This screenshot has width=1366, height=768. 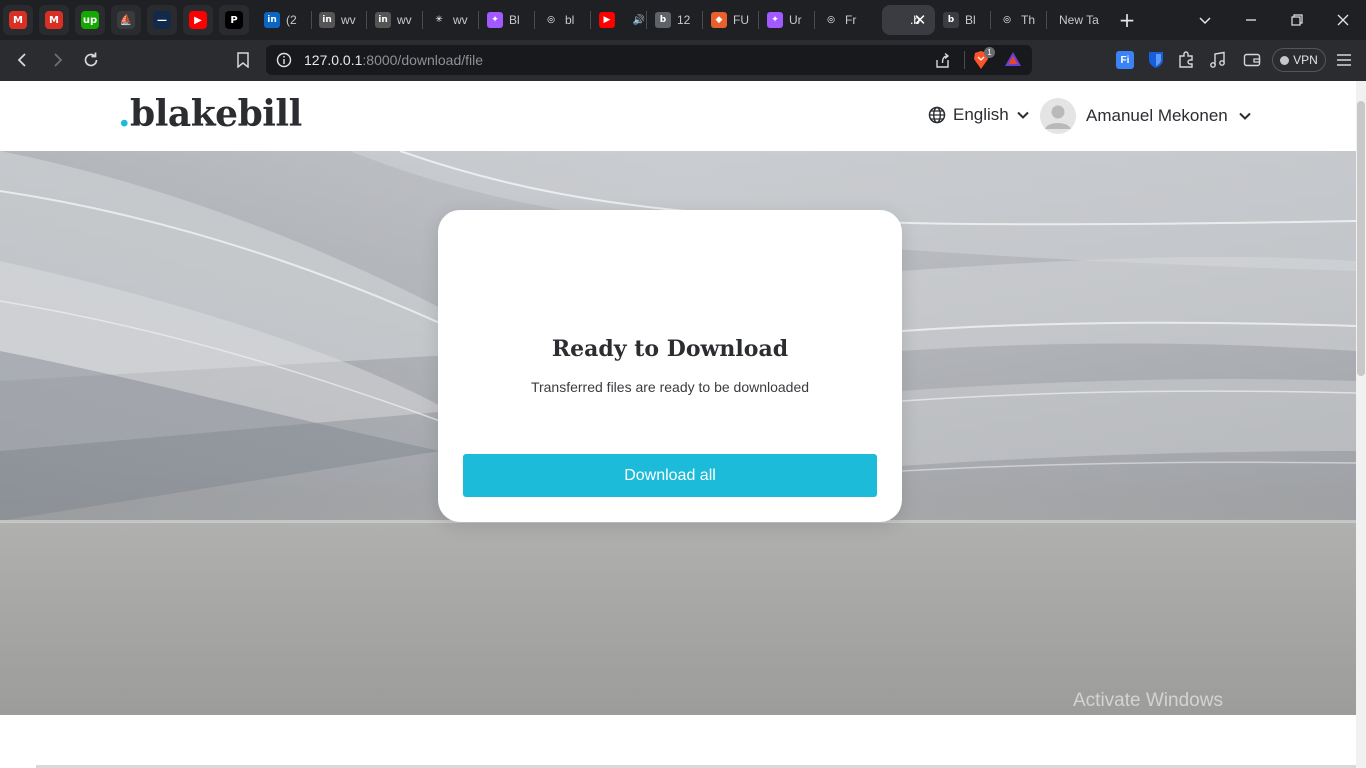 I want to click on browser-tab: b 12, so click(x=675, y=20).